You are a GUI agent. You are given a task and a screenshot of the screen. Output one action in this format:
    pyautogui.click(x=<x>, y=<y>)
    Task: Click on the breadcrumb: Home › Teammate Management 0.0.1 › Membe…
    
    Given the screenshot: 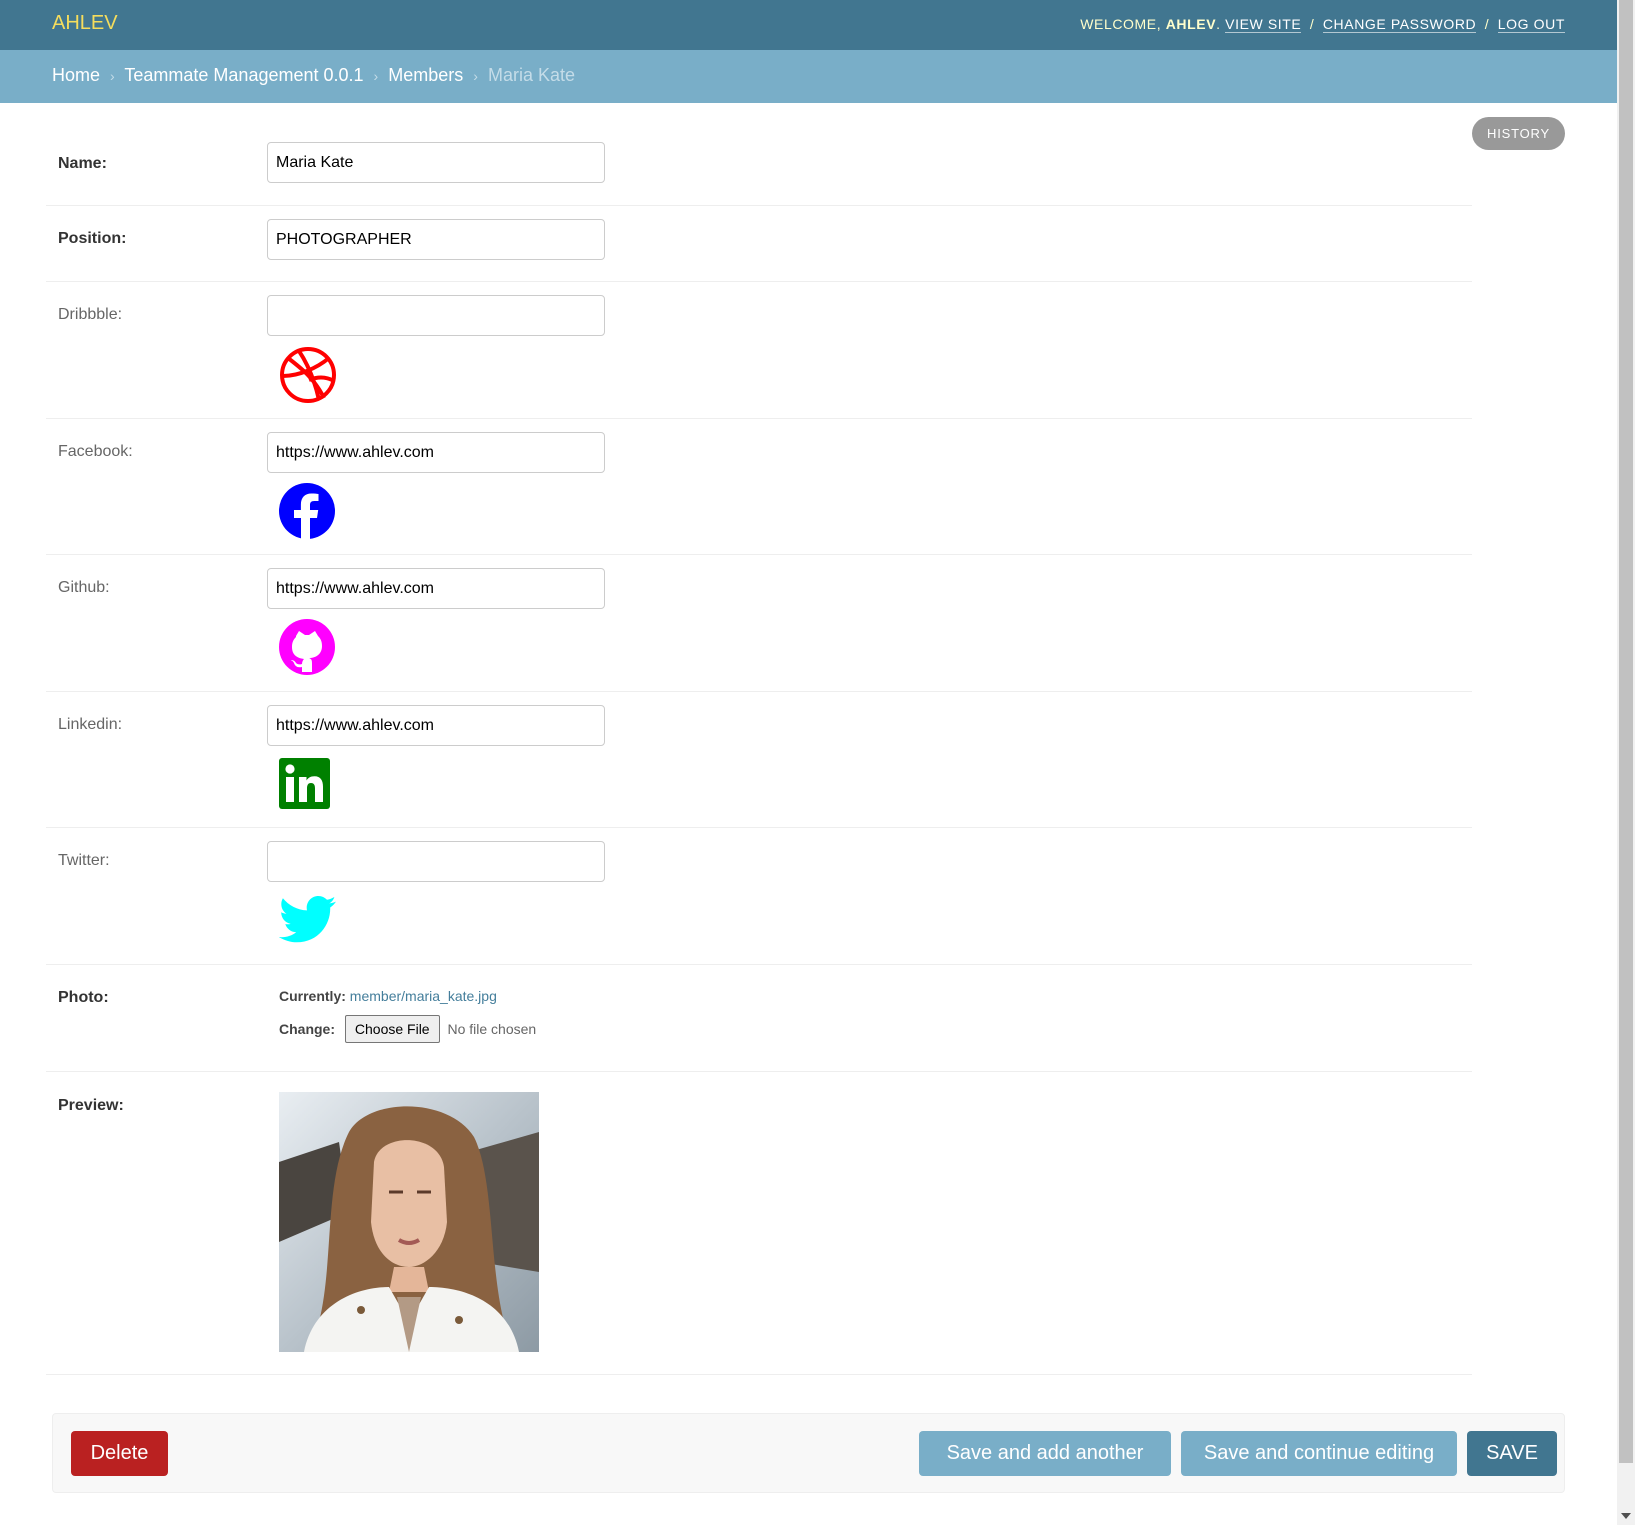 What is the action you would take?
    pyautogui.click(x=808, y=76)
    